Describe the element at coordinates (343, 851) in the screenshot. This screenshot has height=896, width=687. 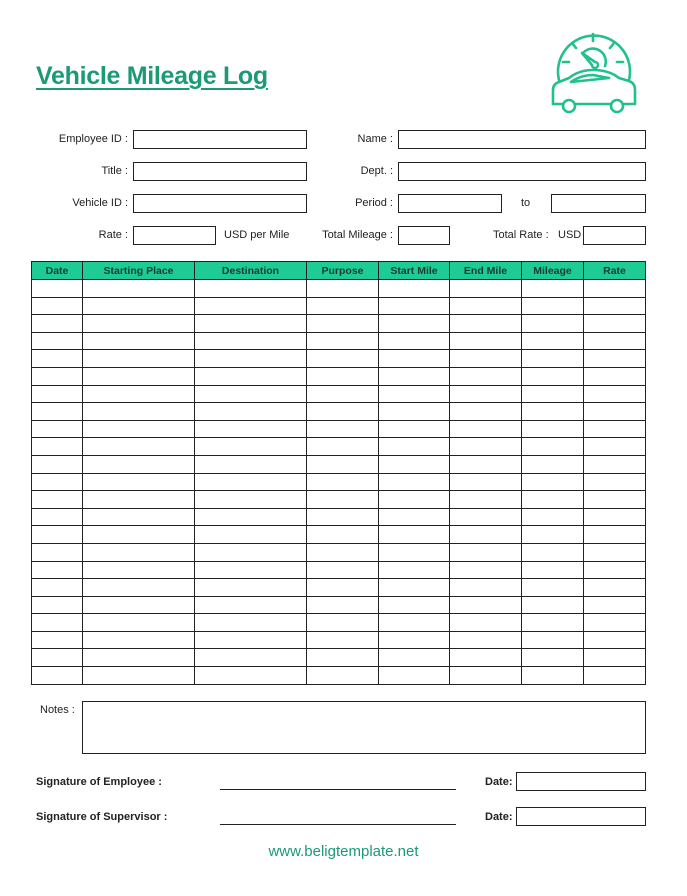
I see `footer-website: www.beligtemplate.net` at that location.